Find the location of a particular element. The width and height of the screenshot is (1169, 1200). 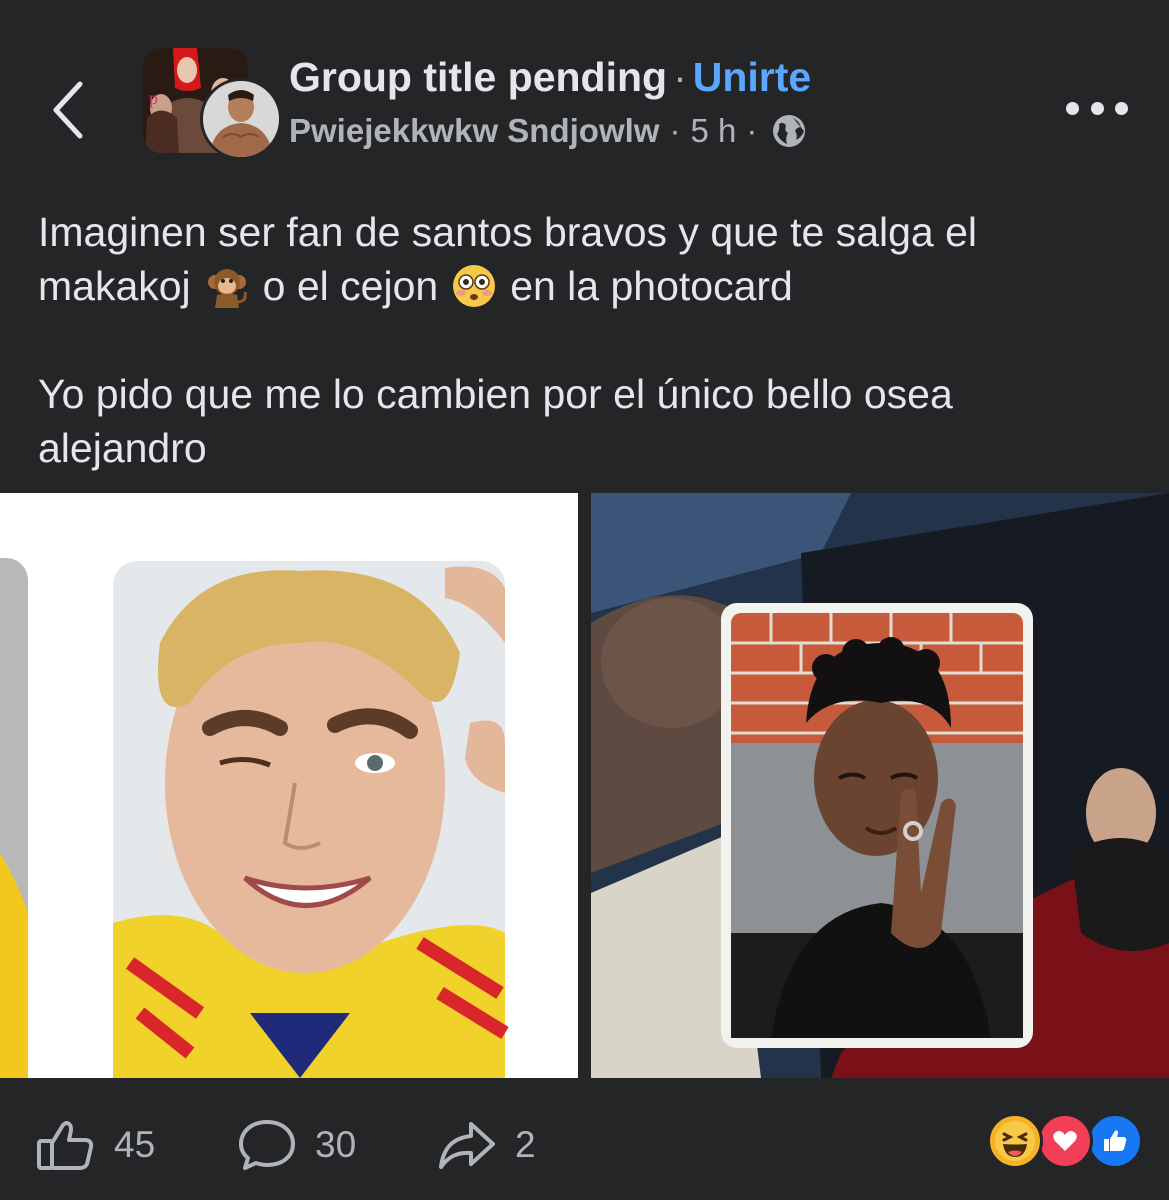

share-icon is located at coordinates (467, 1145).